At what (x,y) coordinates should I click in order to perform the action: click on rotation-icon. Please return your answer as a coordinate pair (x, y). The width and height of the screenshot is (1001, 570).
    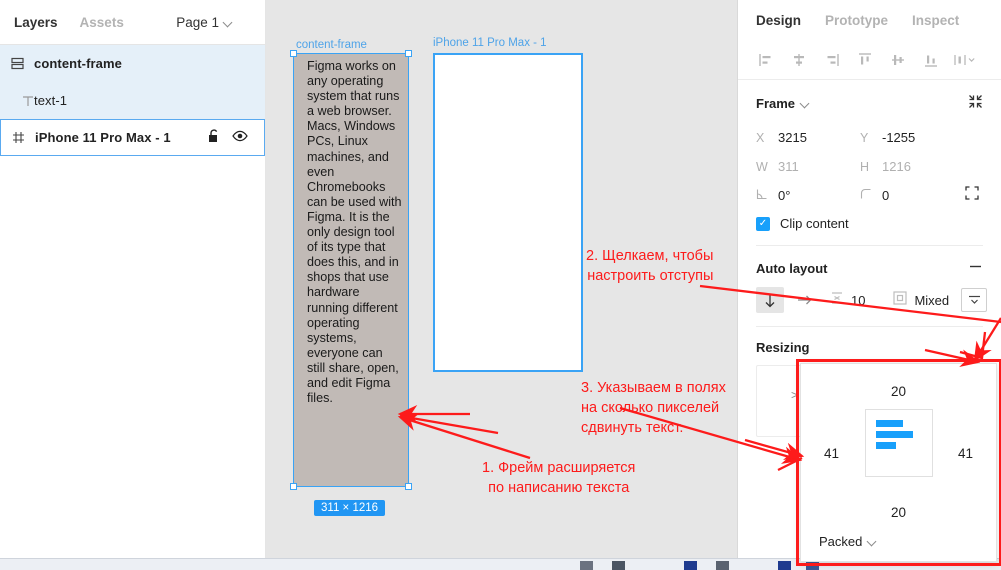
    Looking at the image, I should click on (762, 195).